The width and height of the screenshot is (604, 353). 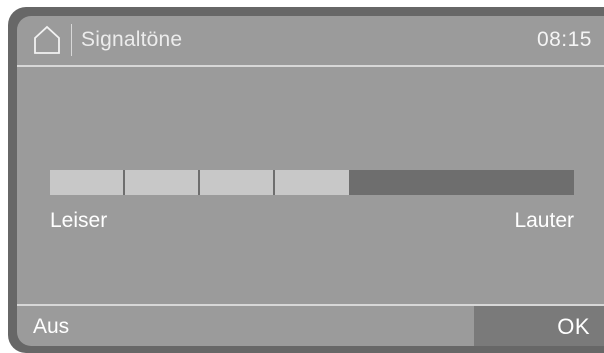 What do you see at coordinates (539, 326) in the screenshot?
I see `ok-button: OK` at bounding box center [539, 326].